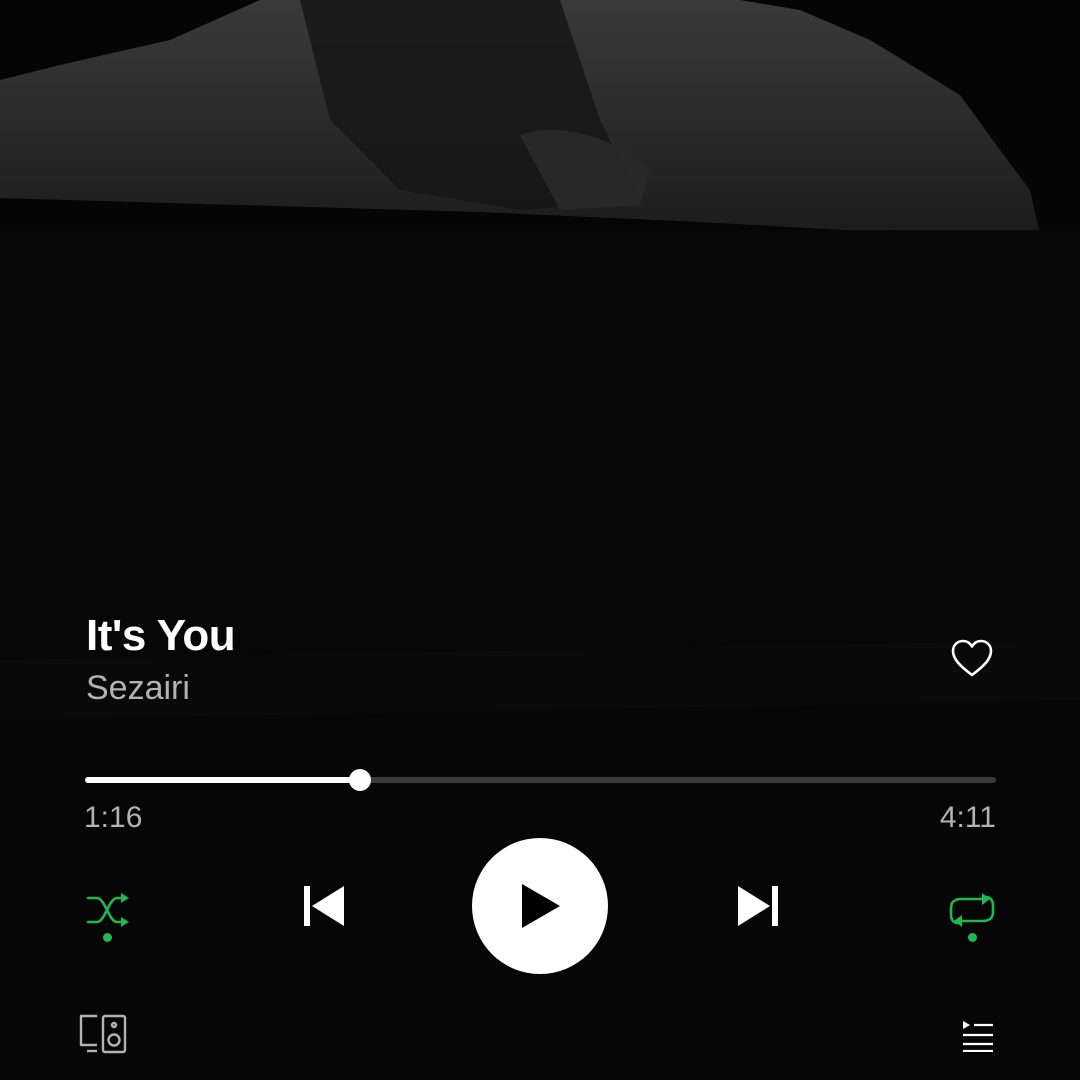  I want to click on shuffle-icon, so click(107, 910).